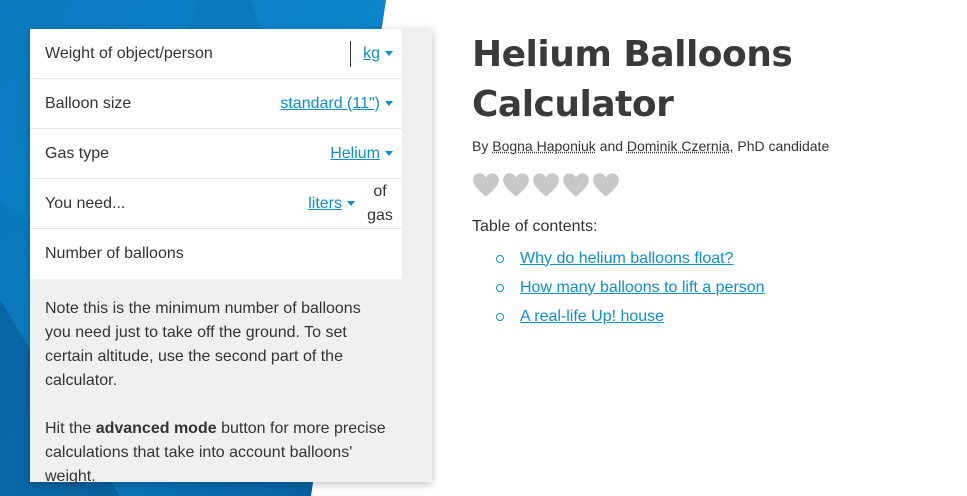  I want to click on balloon-size-label: Balloon size, so click(88, 103).